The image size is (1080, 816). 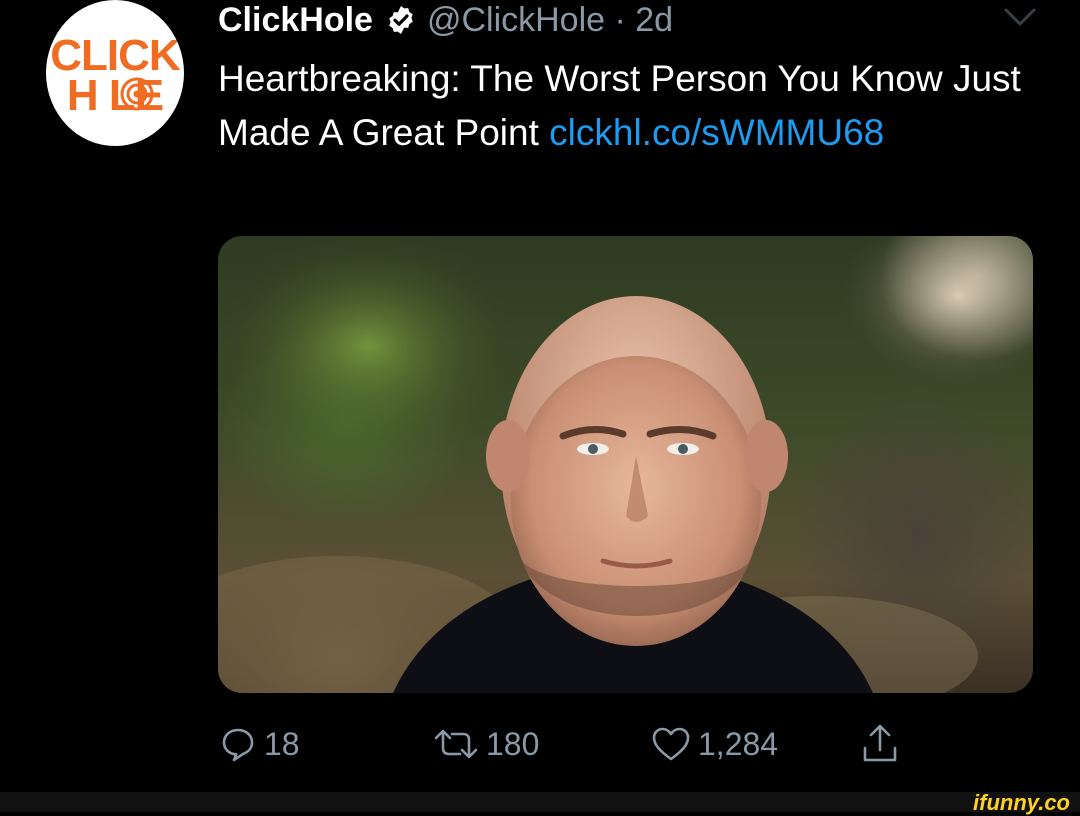 I want to click on tweet-actions: 18 180 1,284, so click(x=578, y=744).